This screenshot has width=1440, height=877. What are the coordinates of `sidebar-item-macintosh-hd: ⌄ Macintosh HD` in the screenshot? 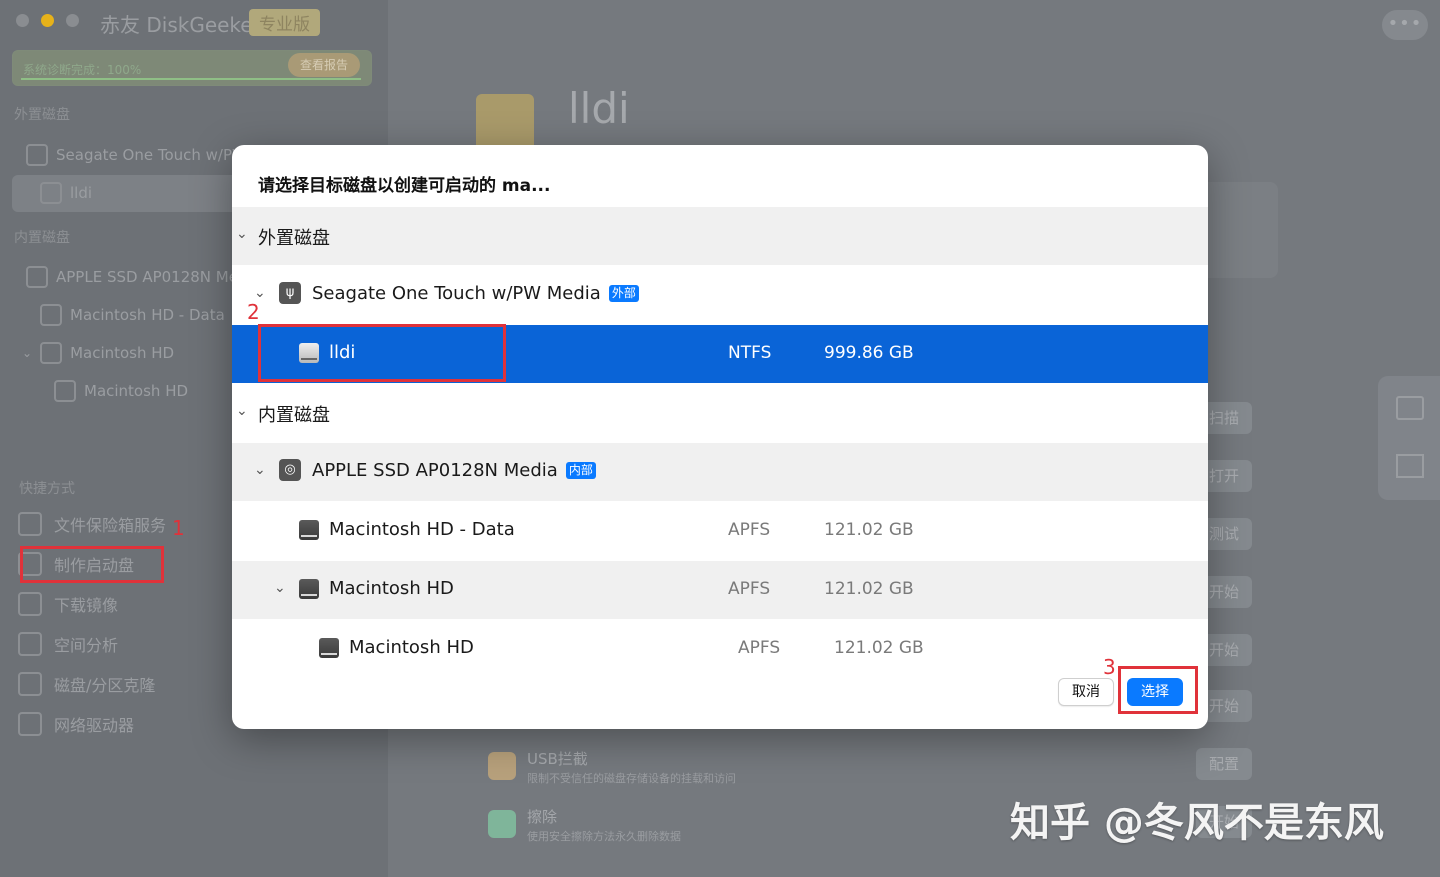 It's located at (98, 353).